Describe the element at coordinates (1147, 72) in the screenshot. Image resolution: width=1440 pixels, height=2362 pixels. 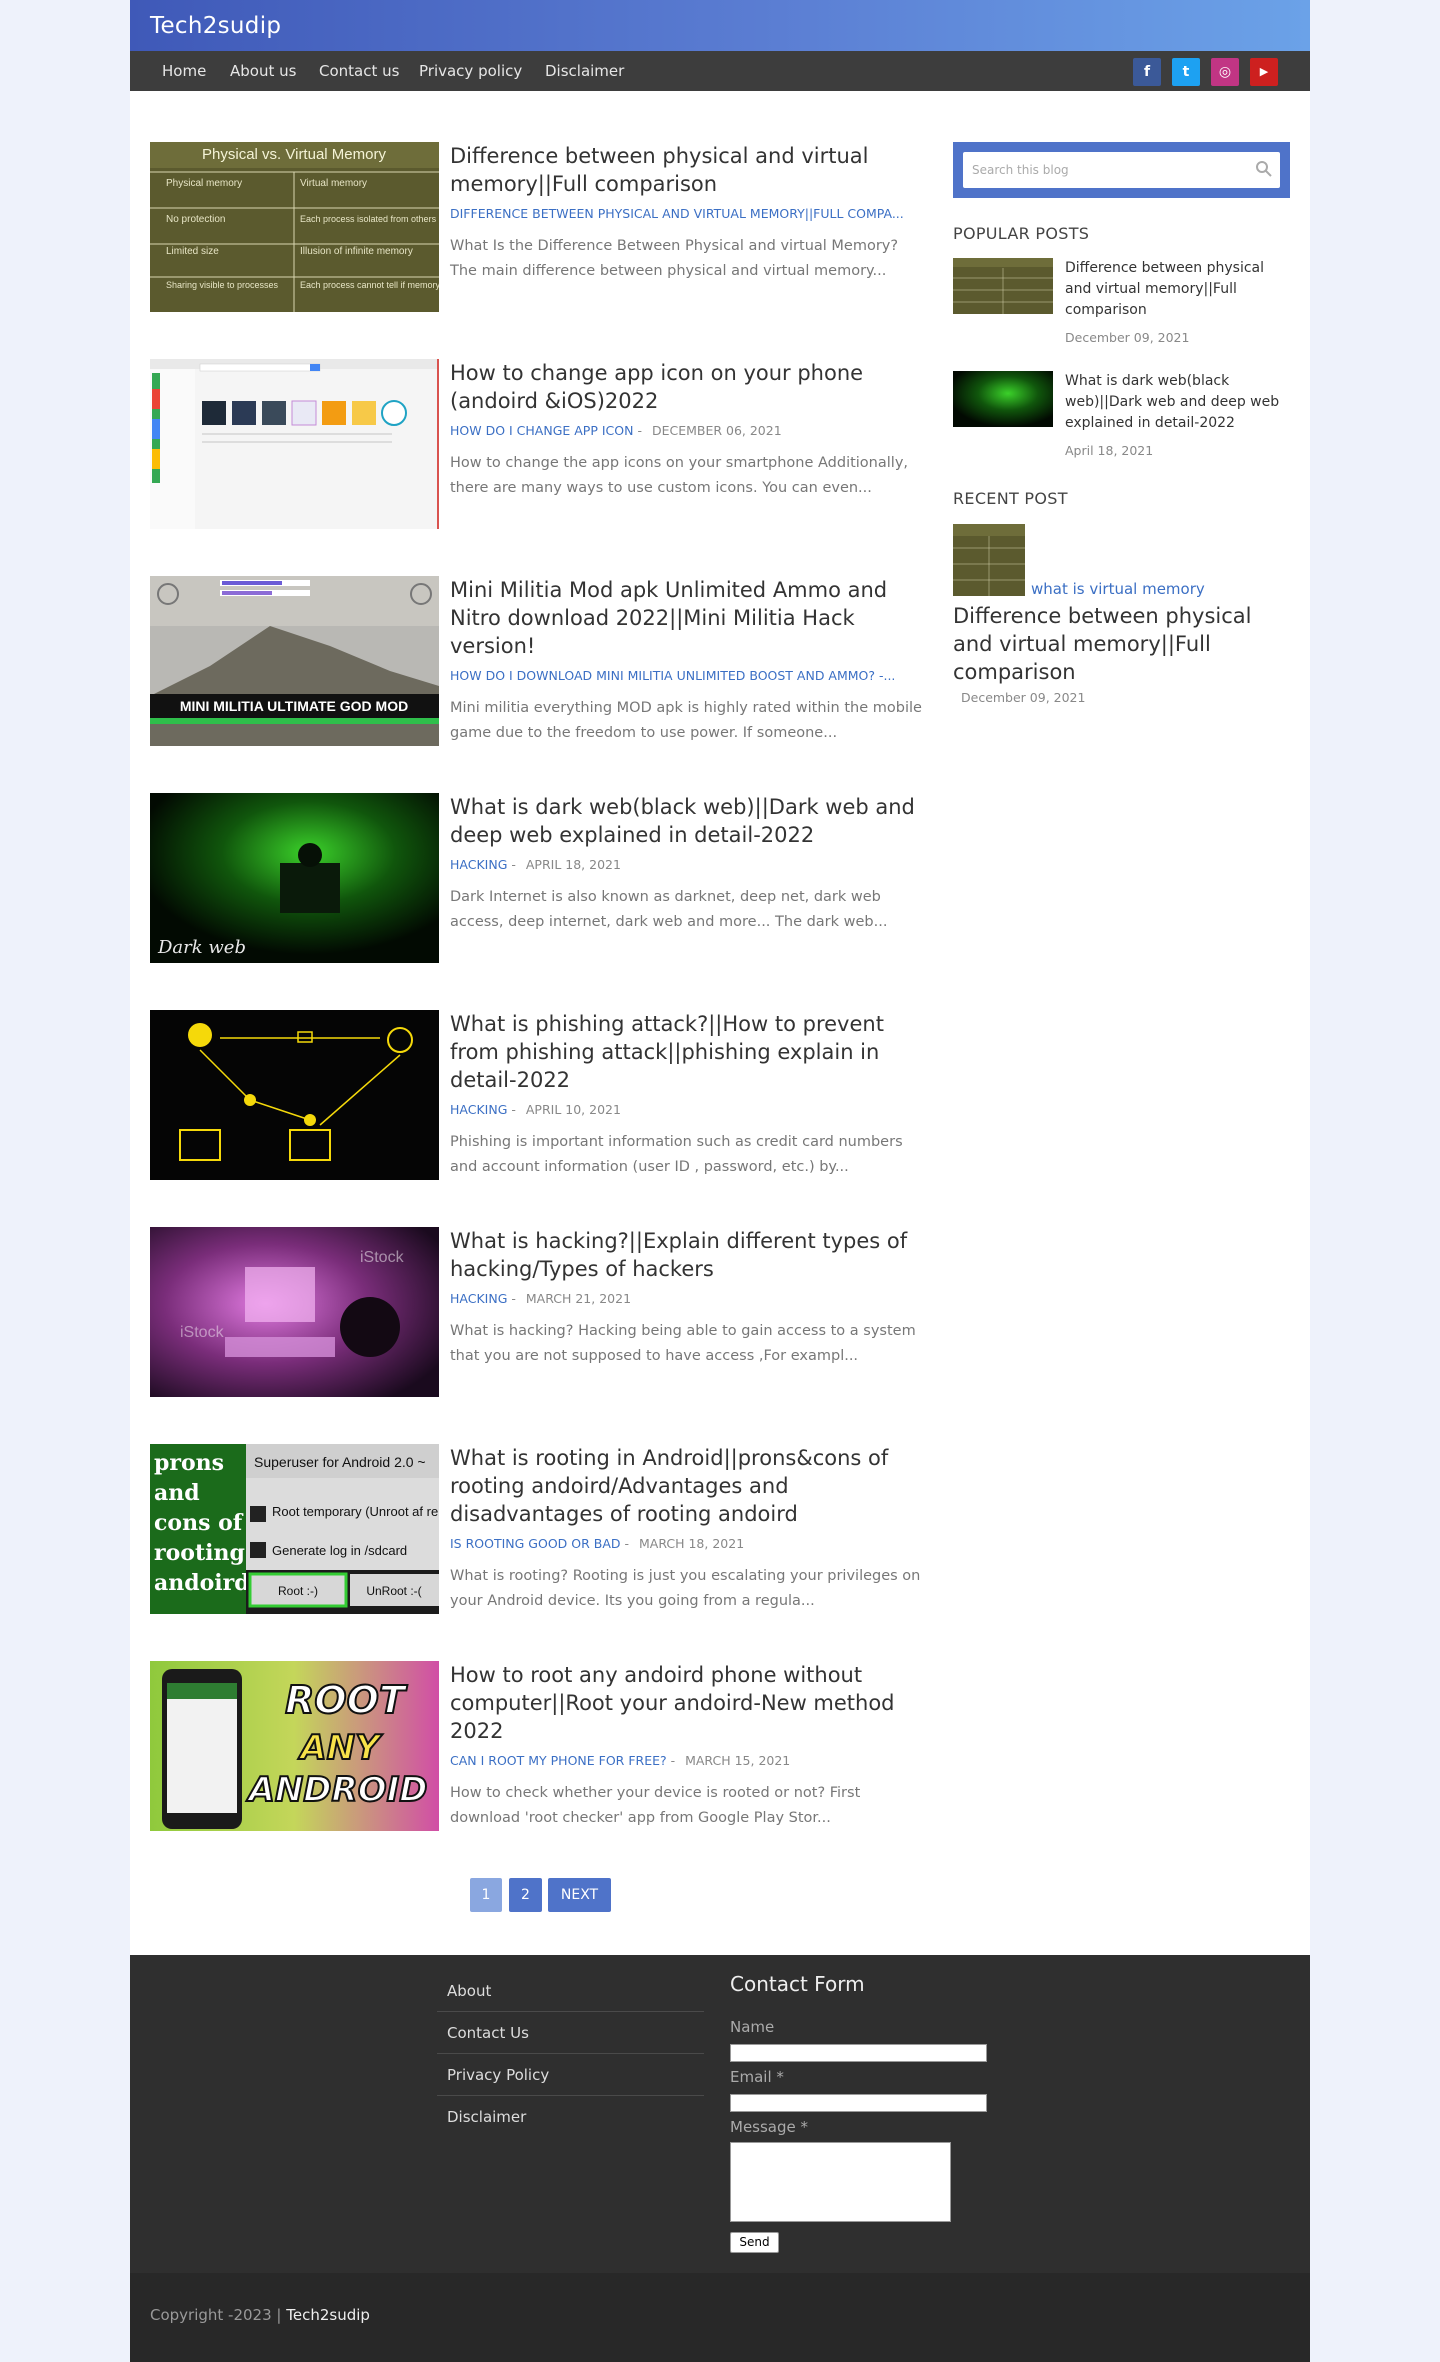
I see `facebook-icon: f` at that location.